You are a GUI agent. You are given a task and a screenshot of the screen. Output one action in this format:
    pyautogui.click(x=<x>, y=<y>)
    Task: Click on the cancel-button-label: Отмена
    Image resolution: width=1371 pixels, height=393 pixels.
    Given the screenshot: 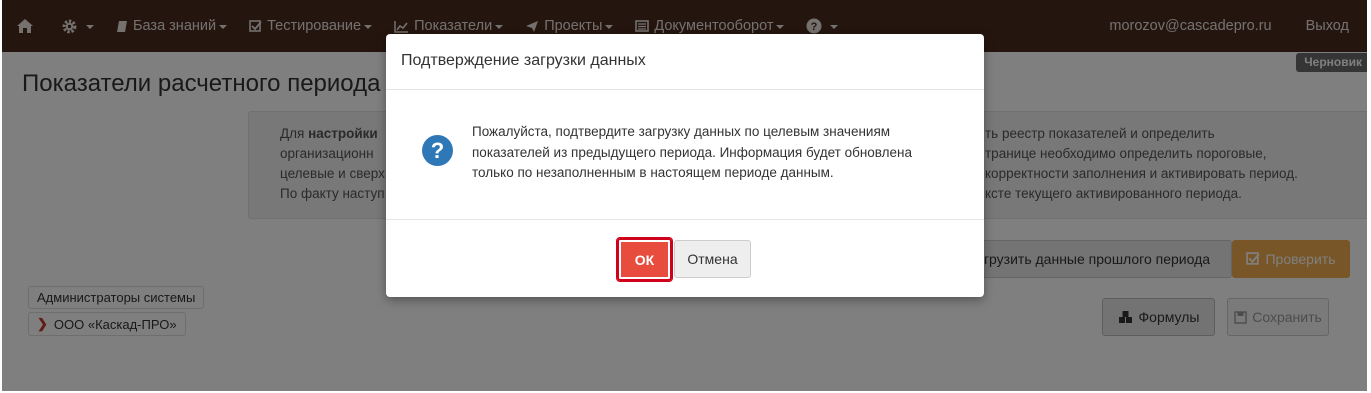 What is the action you would take?
    pyautogui.click(x=712, y=259)
    